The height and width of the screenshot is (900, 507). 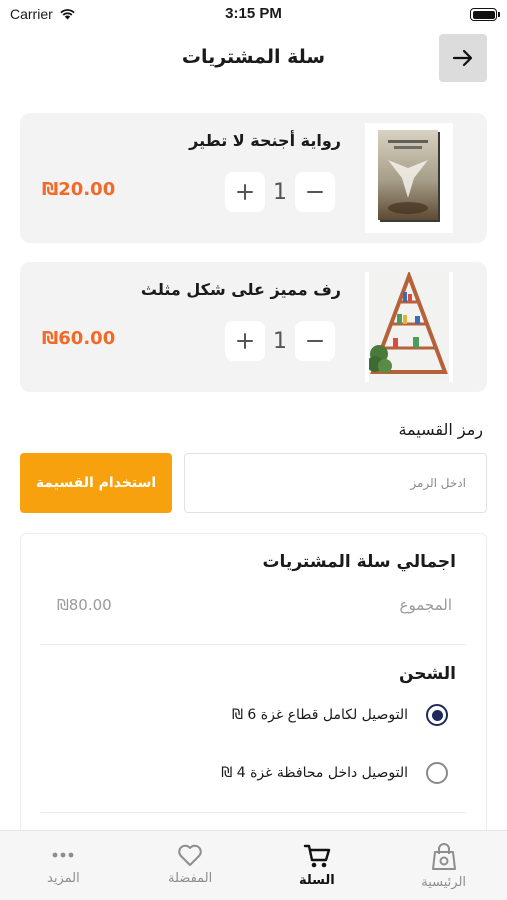 I want to click on top-bar: سلة المشتريات, so click(x=253, y=59).